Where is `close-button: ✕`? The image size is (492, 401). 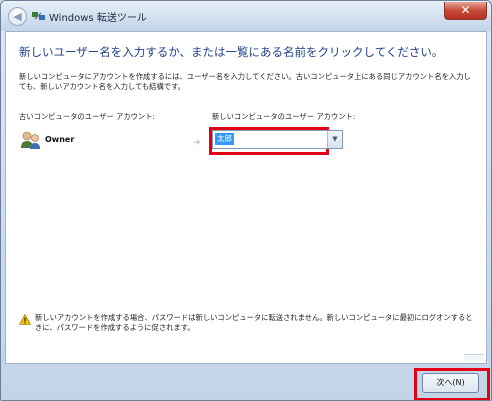 close-button: ✕ is located at coordinates (465, 11).